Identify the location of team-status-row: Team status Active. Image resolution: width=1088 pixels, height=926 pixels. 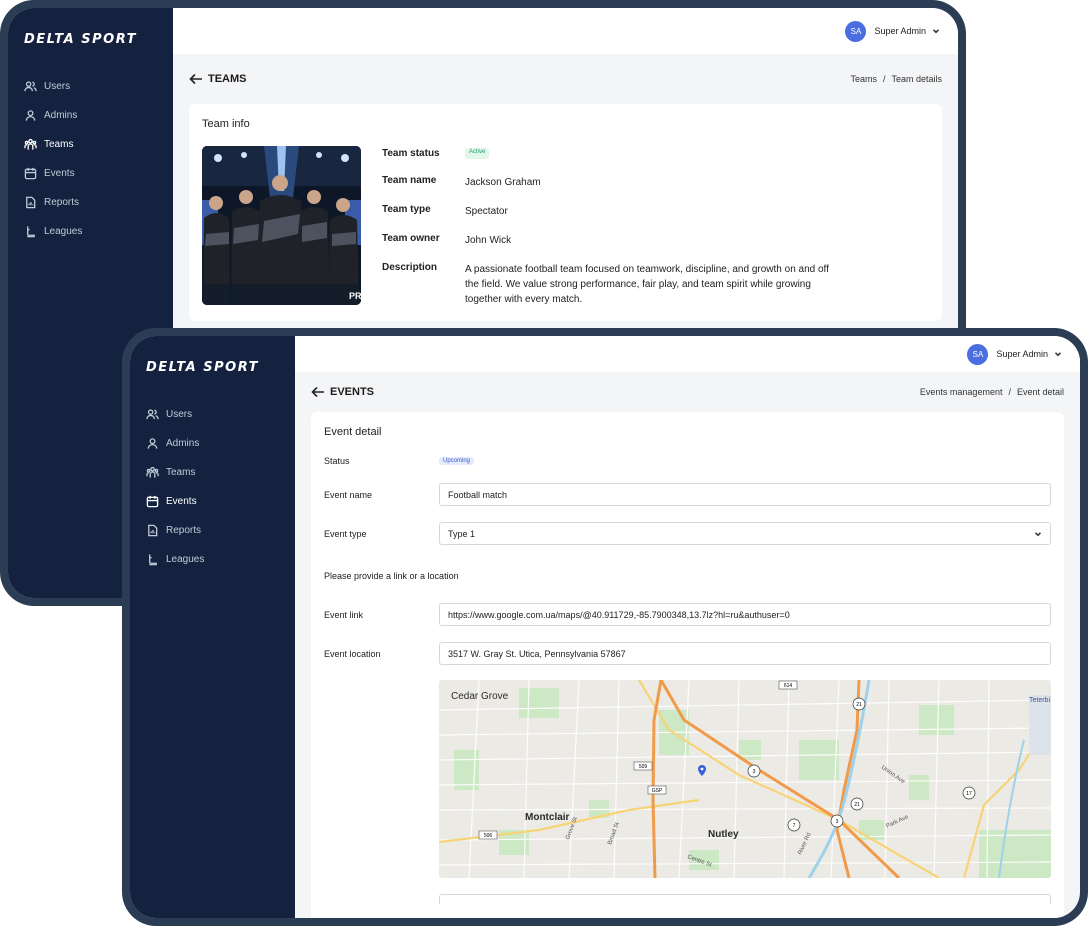
(613, 153).